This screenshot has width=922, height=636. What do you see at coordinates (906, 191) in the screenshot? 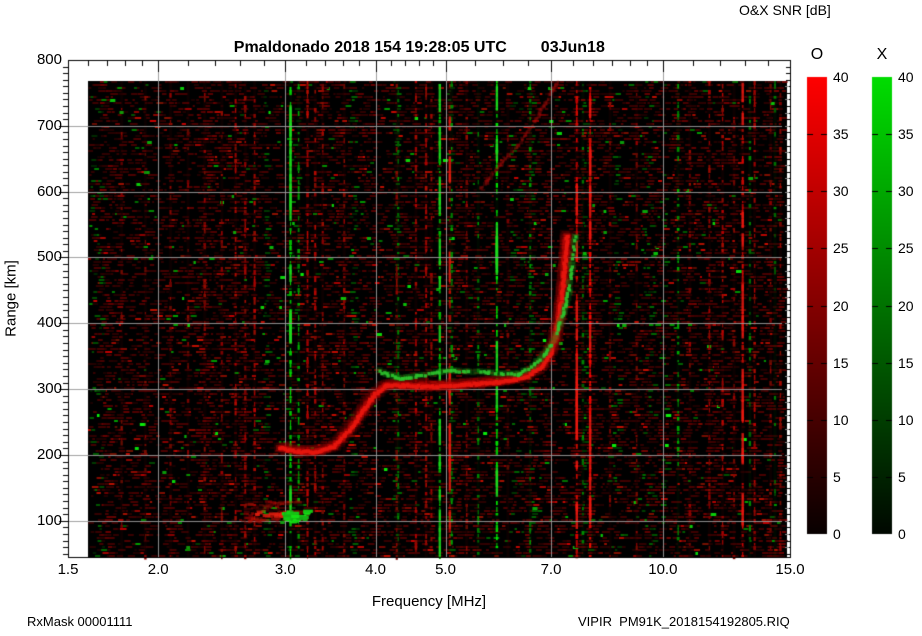
I see `colorbar-x-tick-label: 30` at bounding box center [906, 191].